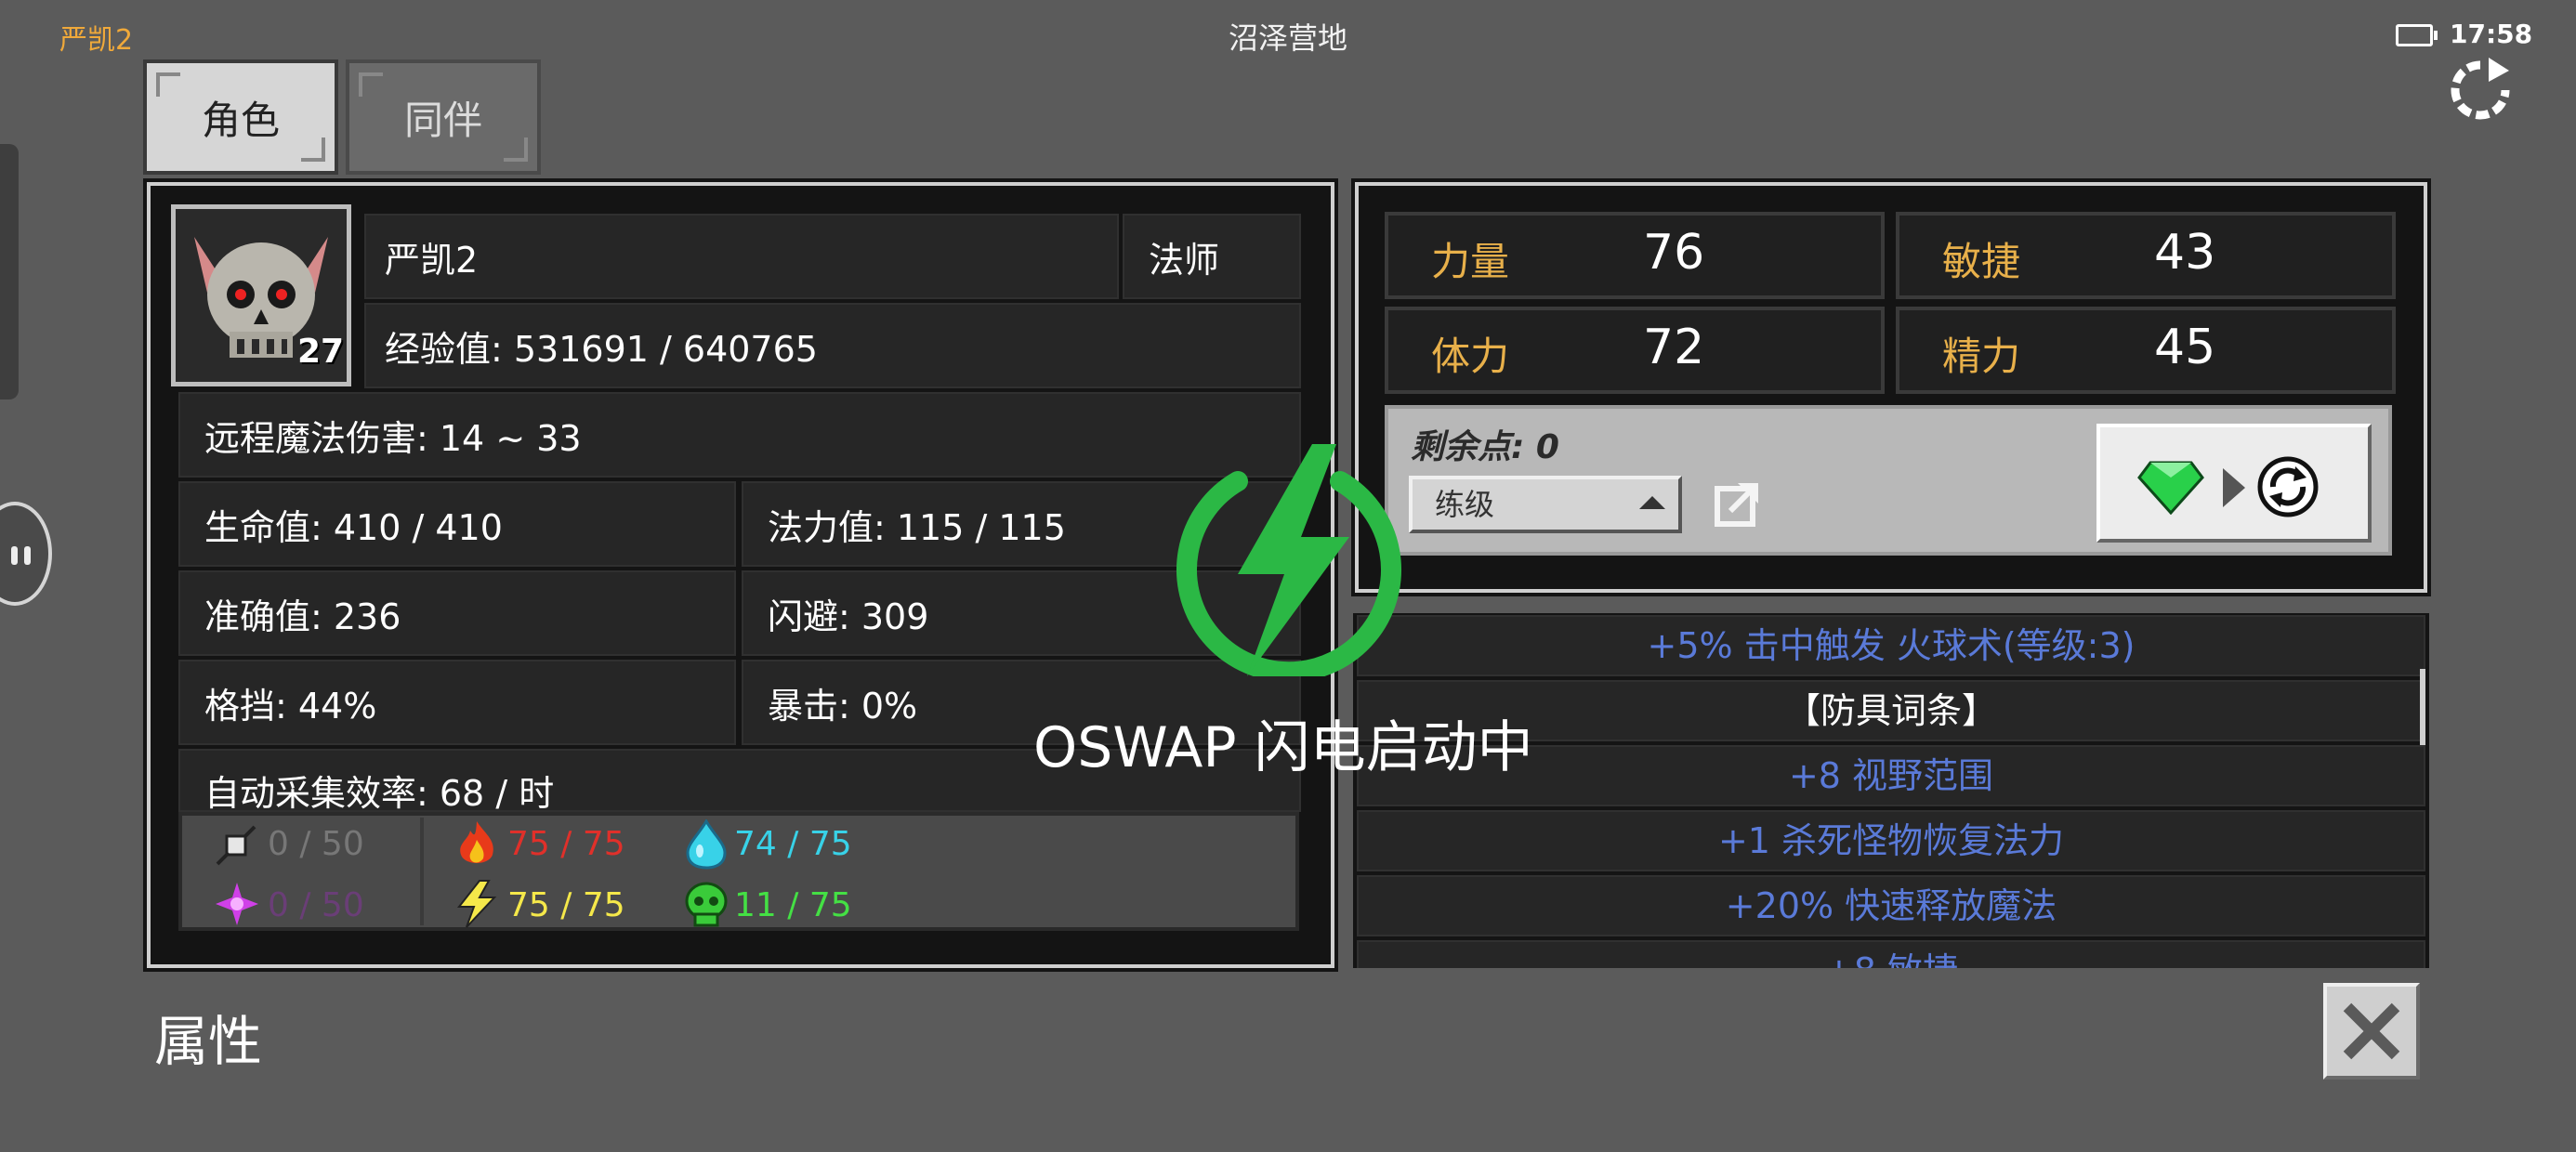  What do you see at coordinates (2146, 255) in the screenshot?
I see `agility-cell: 敏捷 43` at bounding box center [2146, 255].